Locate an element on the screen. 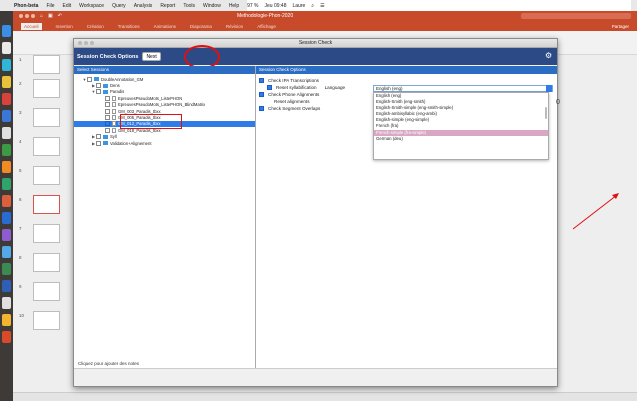  tree-row-label: DoubleAnnotation_GM is located at coordinates (122, 79).